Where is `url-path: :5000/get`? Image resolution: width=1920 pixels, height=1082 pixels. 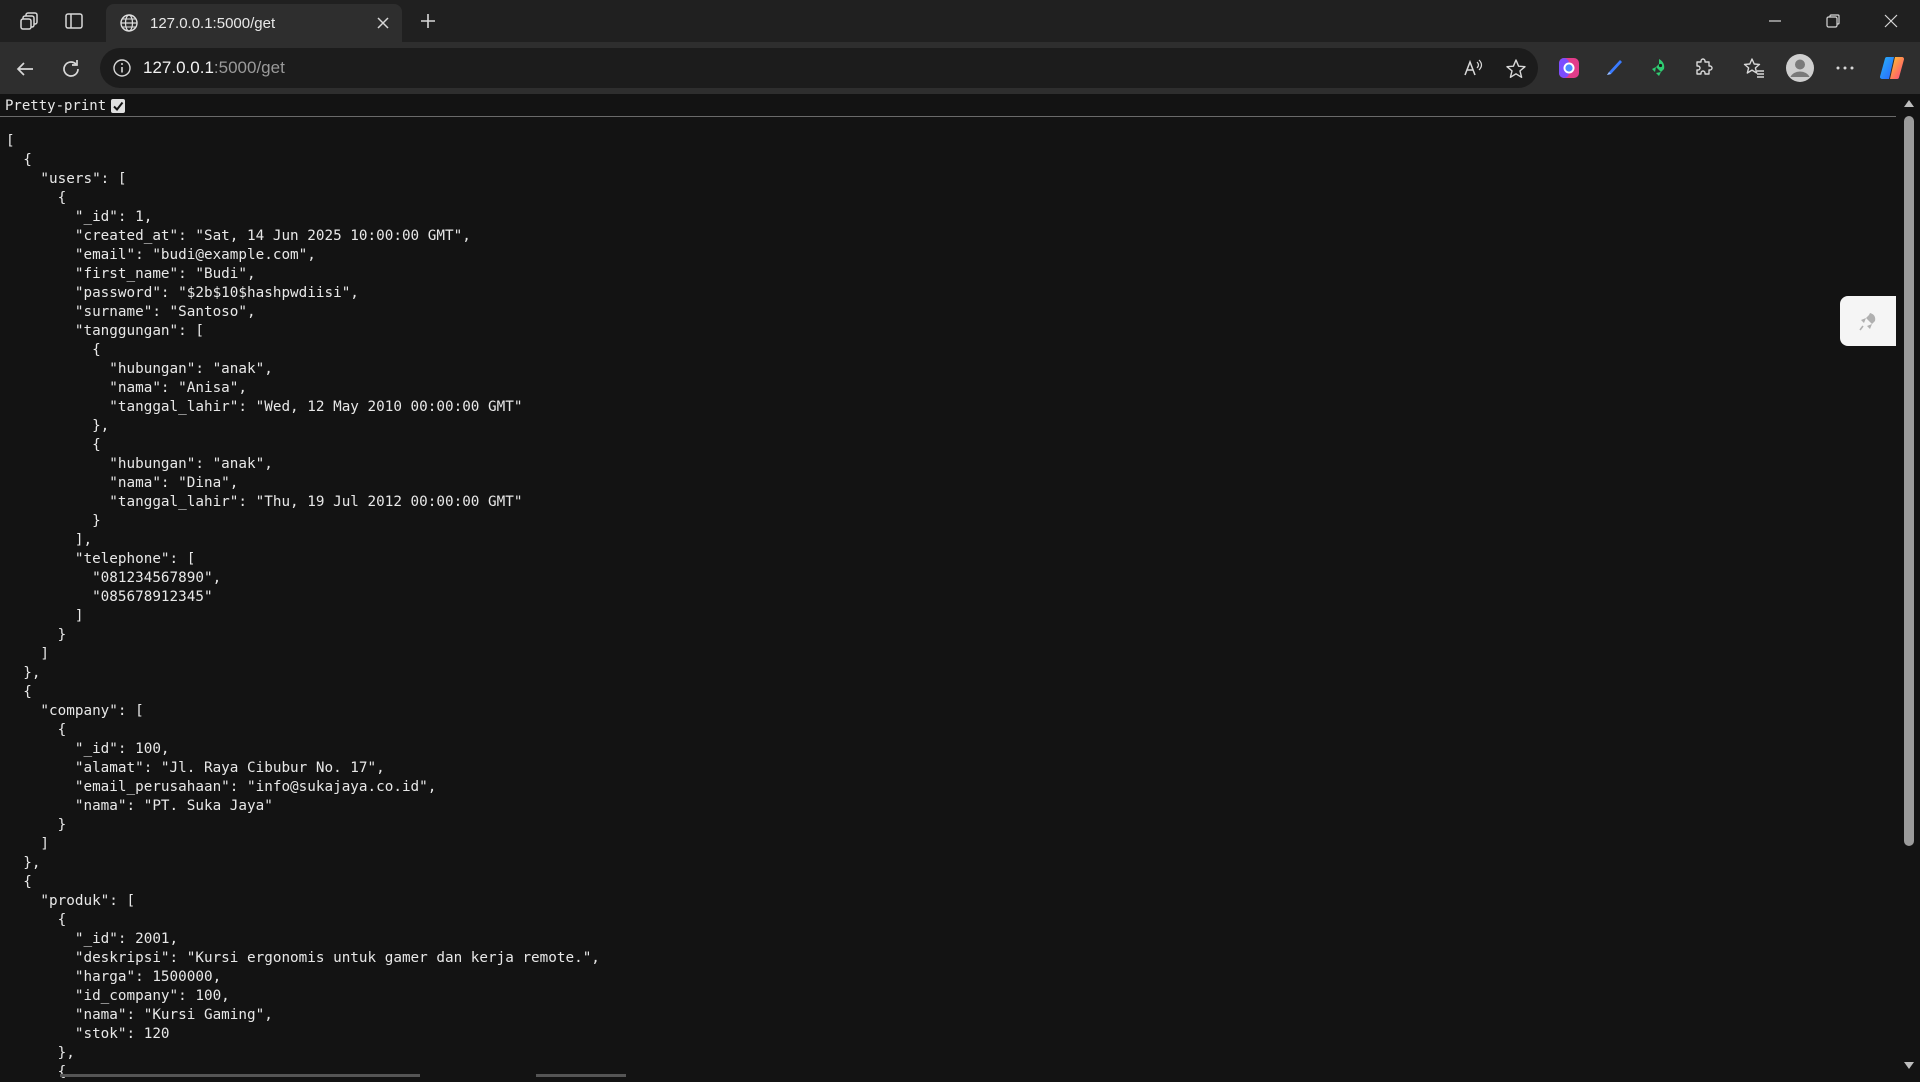 url-path: :5000/get is located at coordinates (249, 67).